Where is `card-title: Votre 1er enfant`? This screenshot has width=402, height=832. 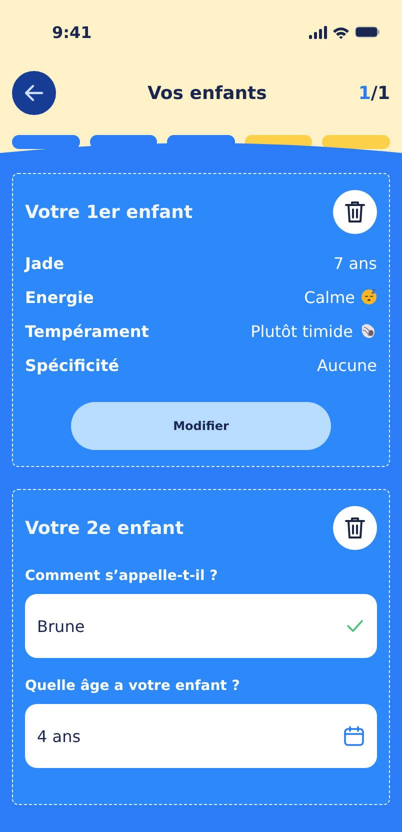
card-title: Votre 1er enfant is located at coordinates (109, 212).